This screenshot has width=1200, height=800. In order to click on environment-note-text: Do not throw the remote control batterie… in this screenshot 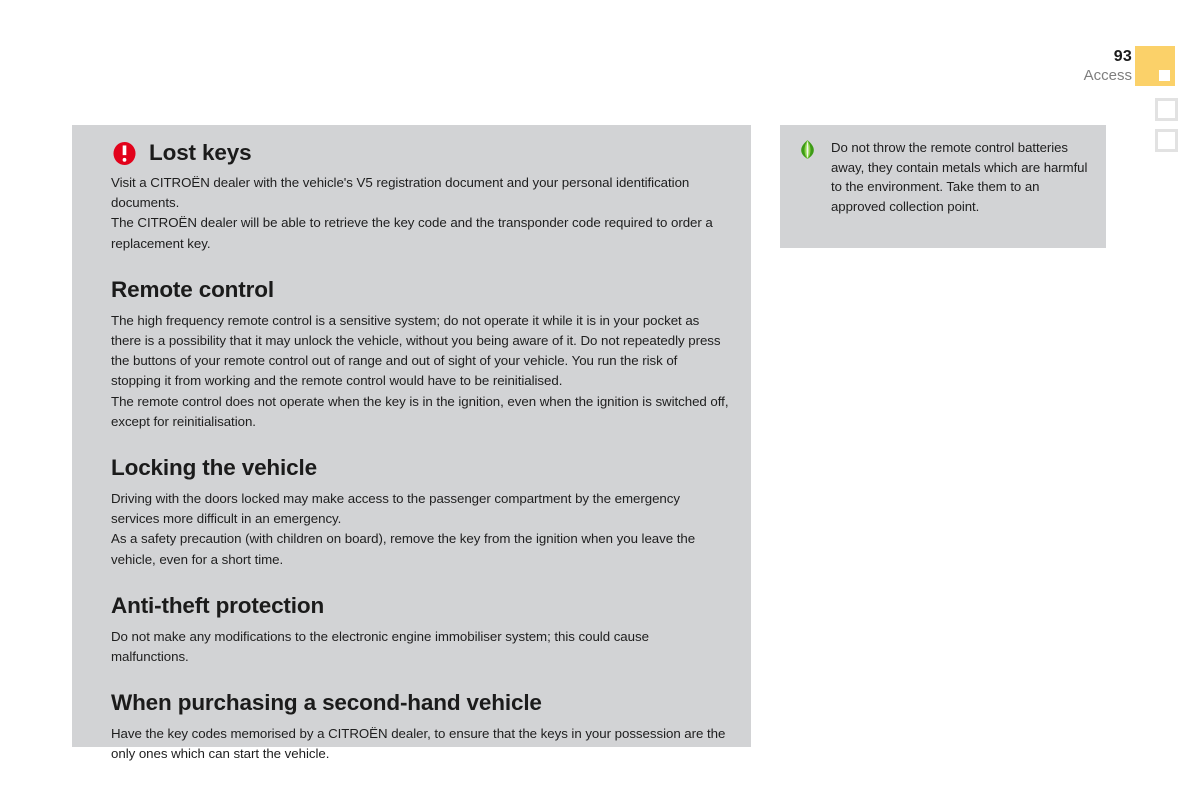, I will do `click(959, 177)`.